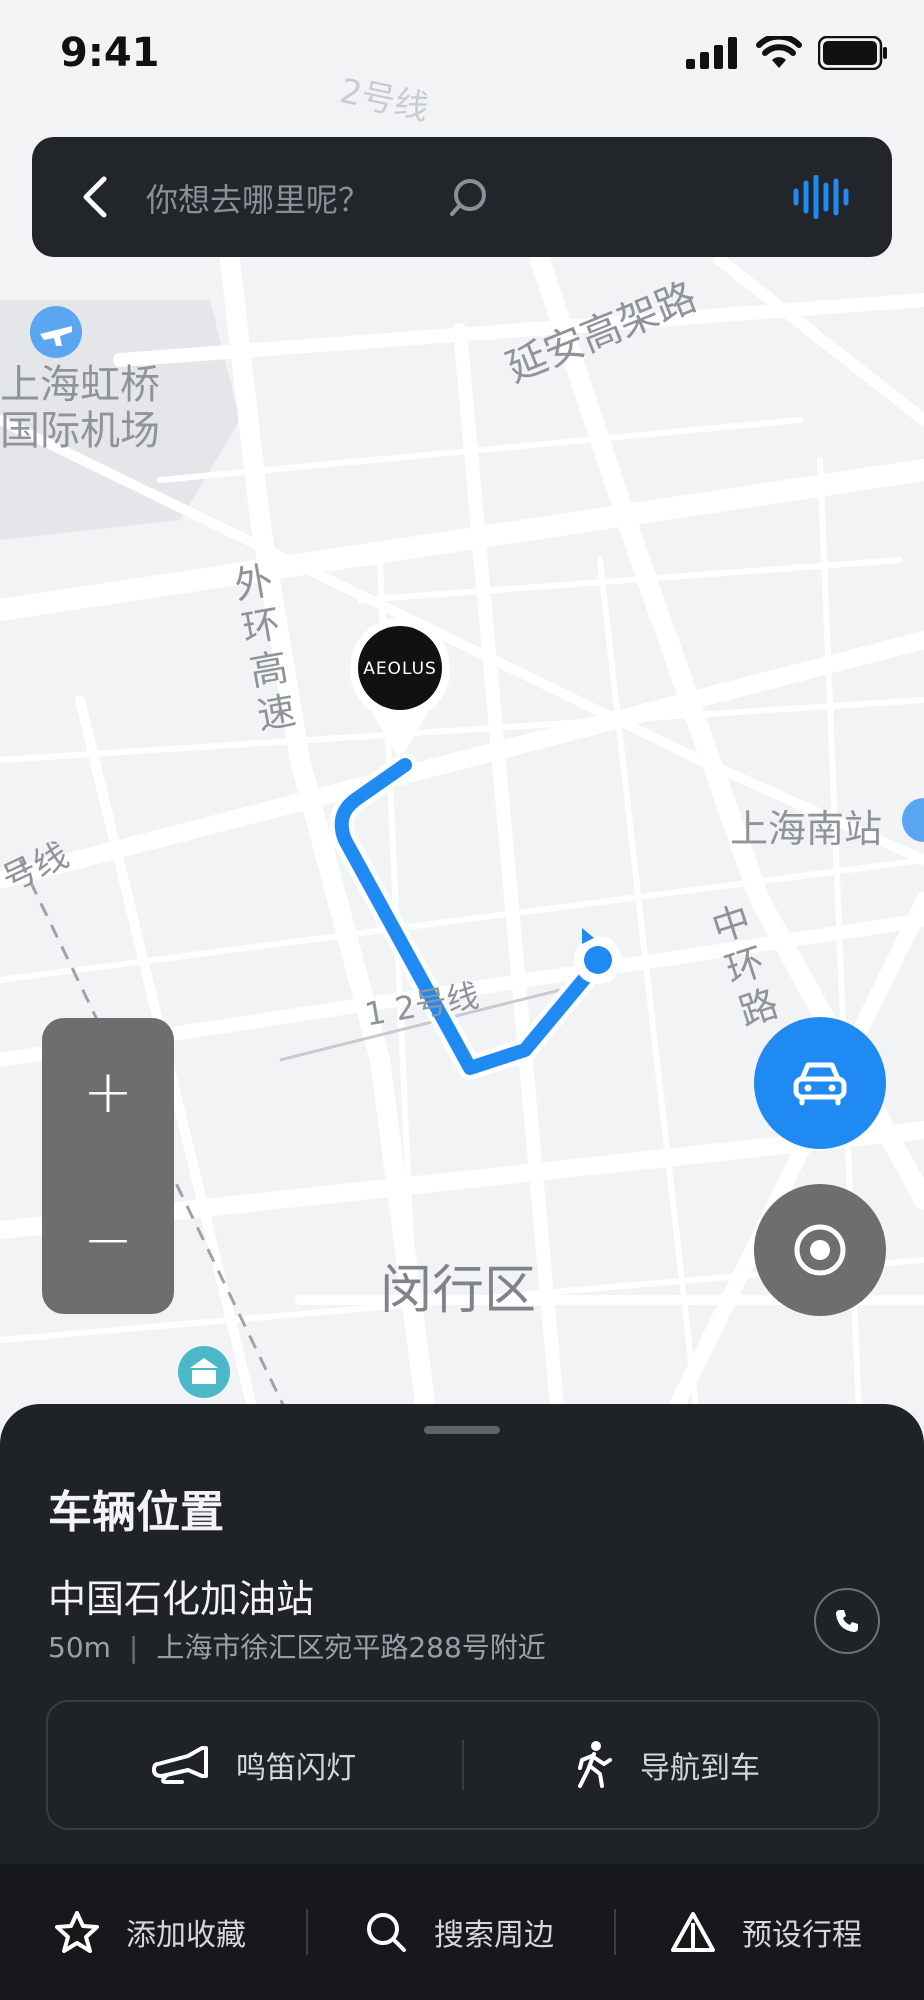  I want to click on distance: 50m, so click(79, 1647).